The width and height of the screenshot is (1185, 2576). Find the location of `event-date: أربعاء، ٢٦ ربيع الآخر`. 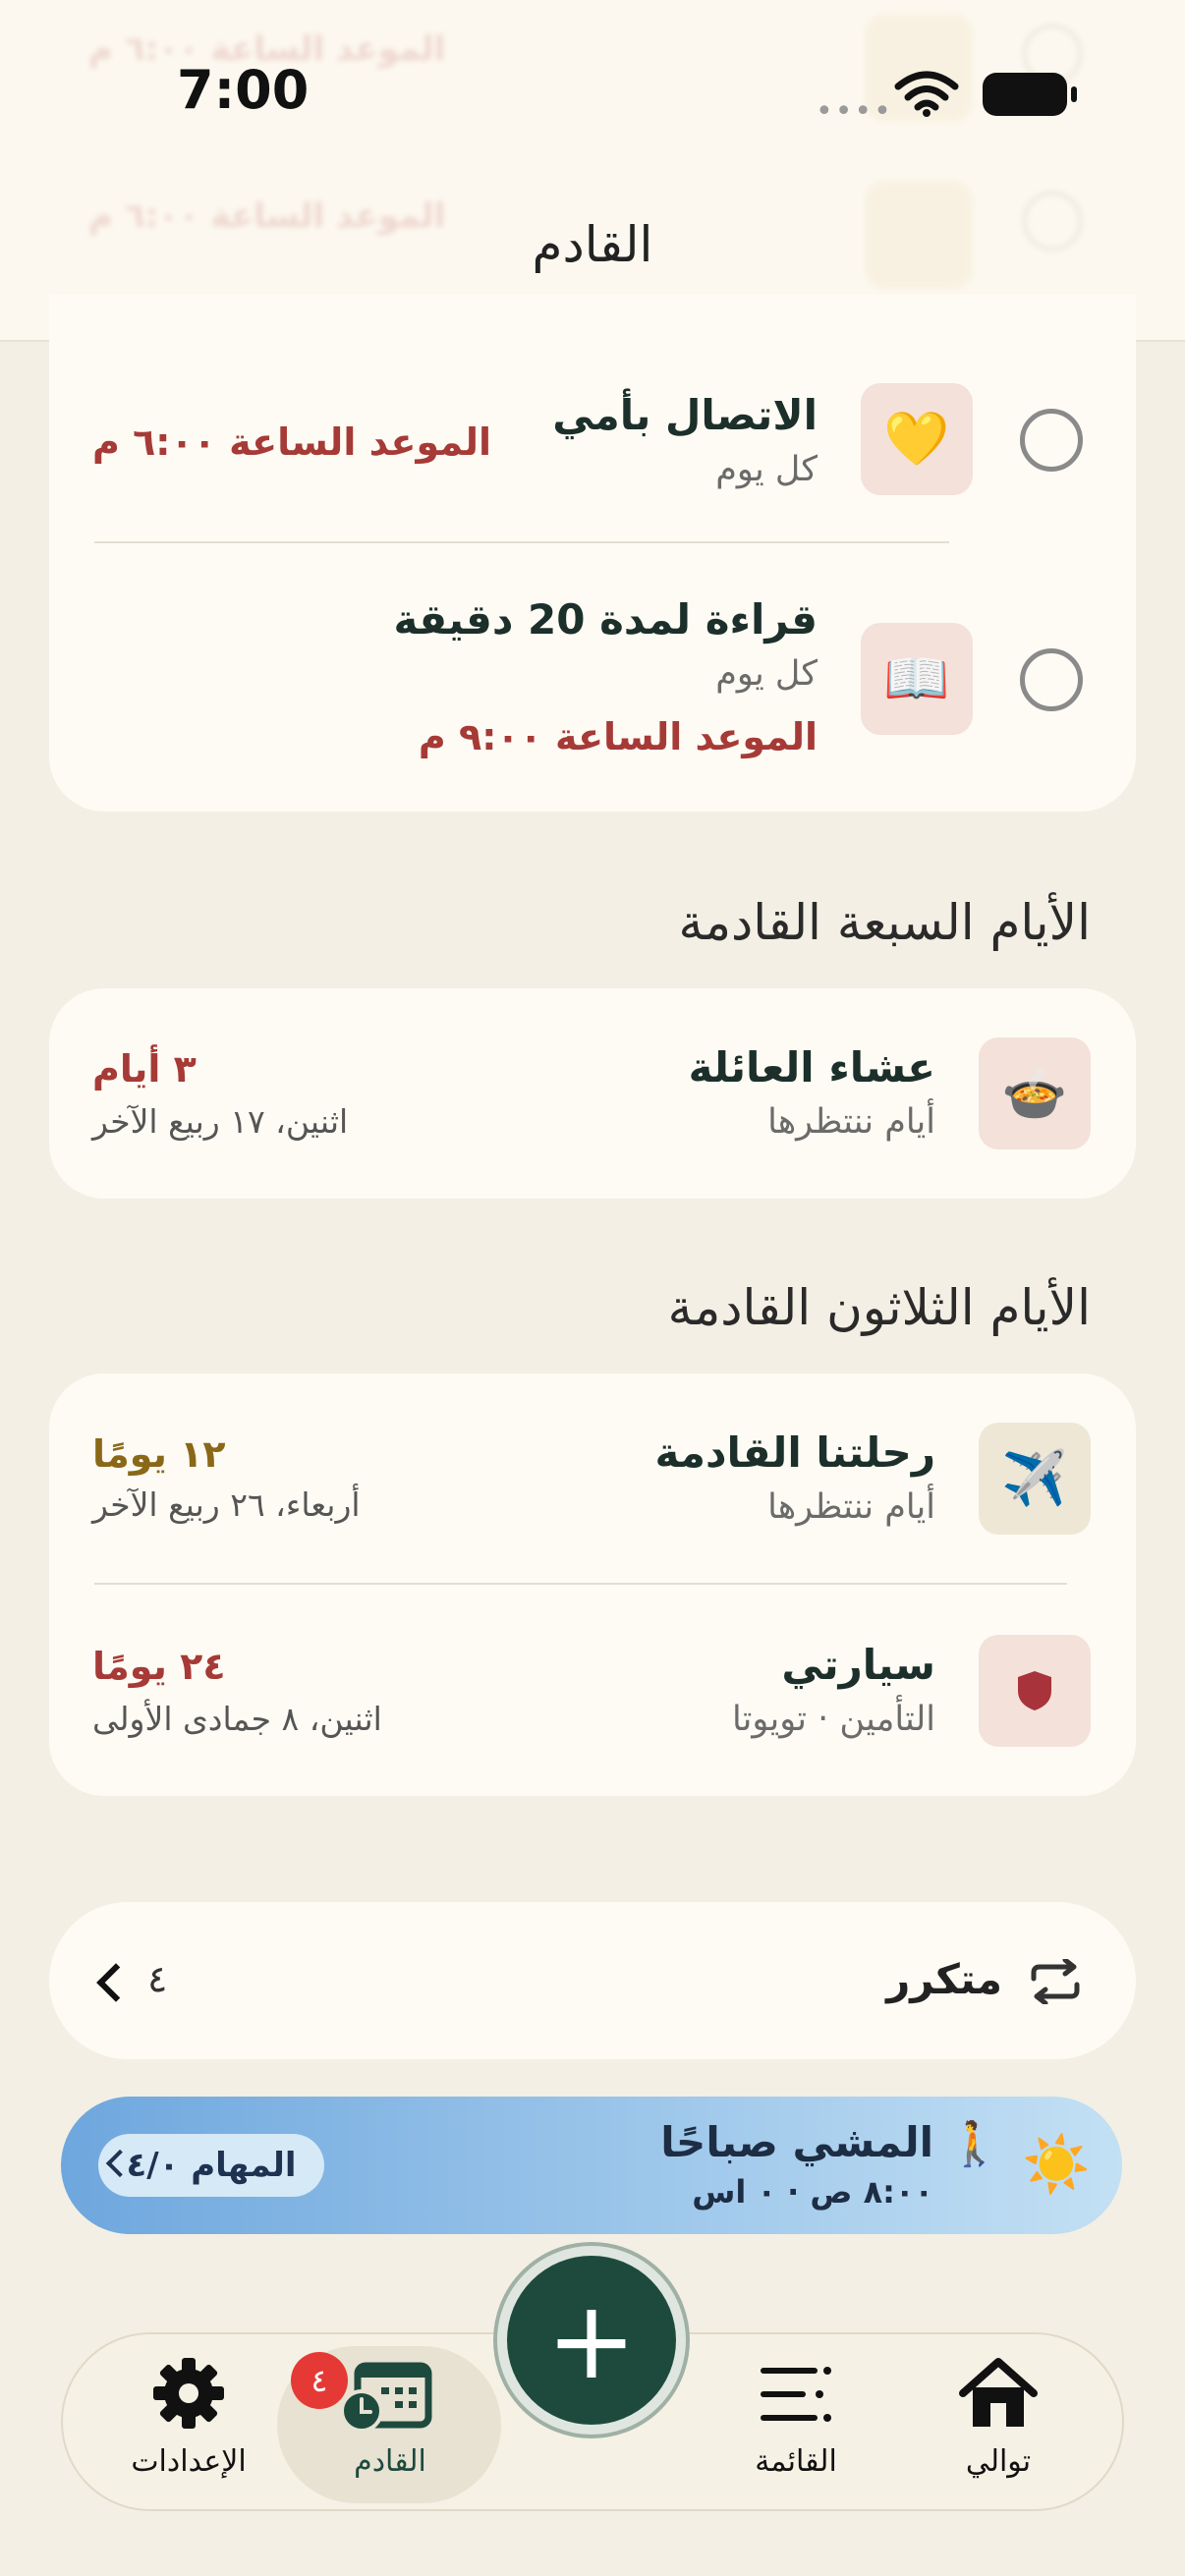

event-date: أربعاء، ٢٦ ربيع الآخر is located at coordinates (227, 1504).